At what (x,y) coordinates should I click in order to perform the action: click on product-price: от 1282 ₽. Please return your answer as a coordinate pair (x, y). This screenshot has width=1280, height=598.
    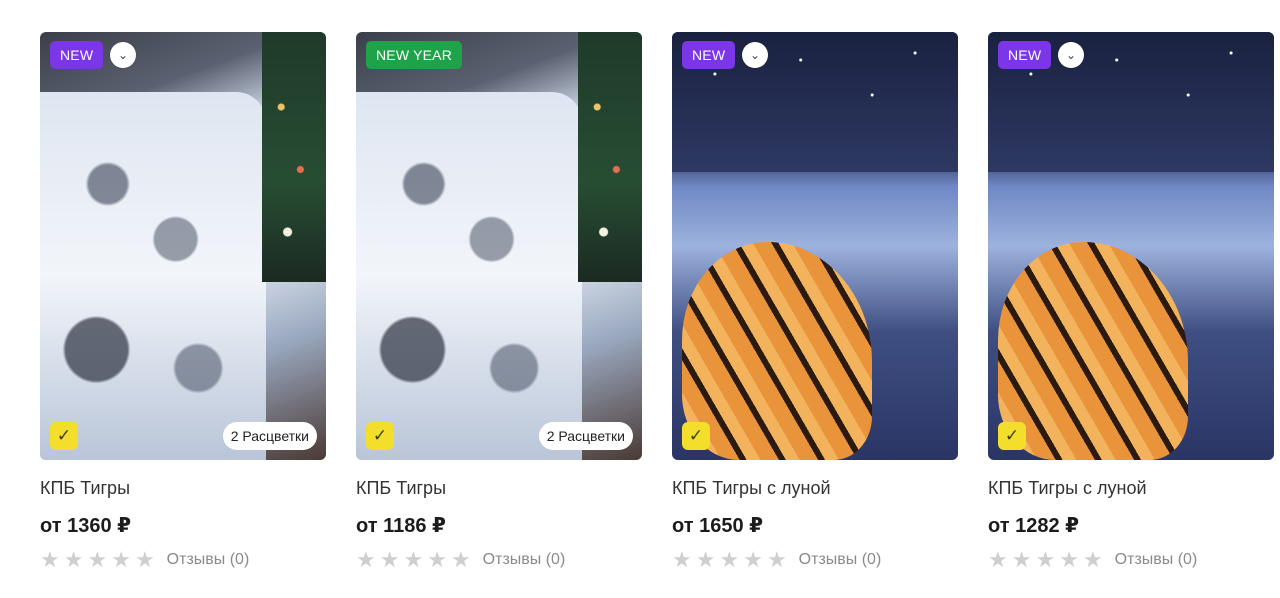
    Looking at the image, I should click on (1034, 526).